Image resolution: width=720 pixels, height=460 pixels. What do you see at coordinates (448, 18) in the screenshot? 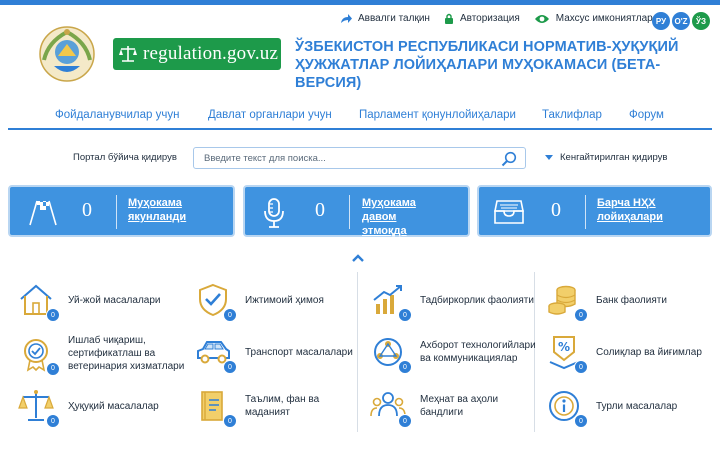
I see `lock-icon` at bounding box center [448, 18].